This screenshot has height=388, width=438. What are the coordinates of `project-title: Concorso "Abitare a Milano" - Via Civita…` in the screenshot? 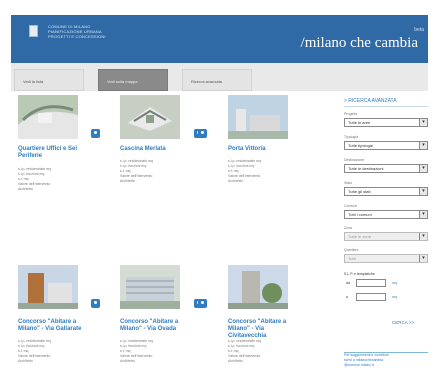 It's located at (265, 329).